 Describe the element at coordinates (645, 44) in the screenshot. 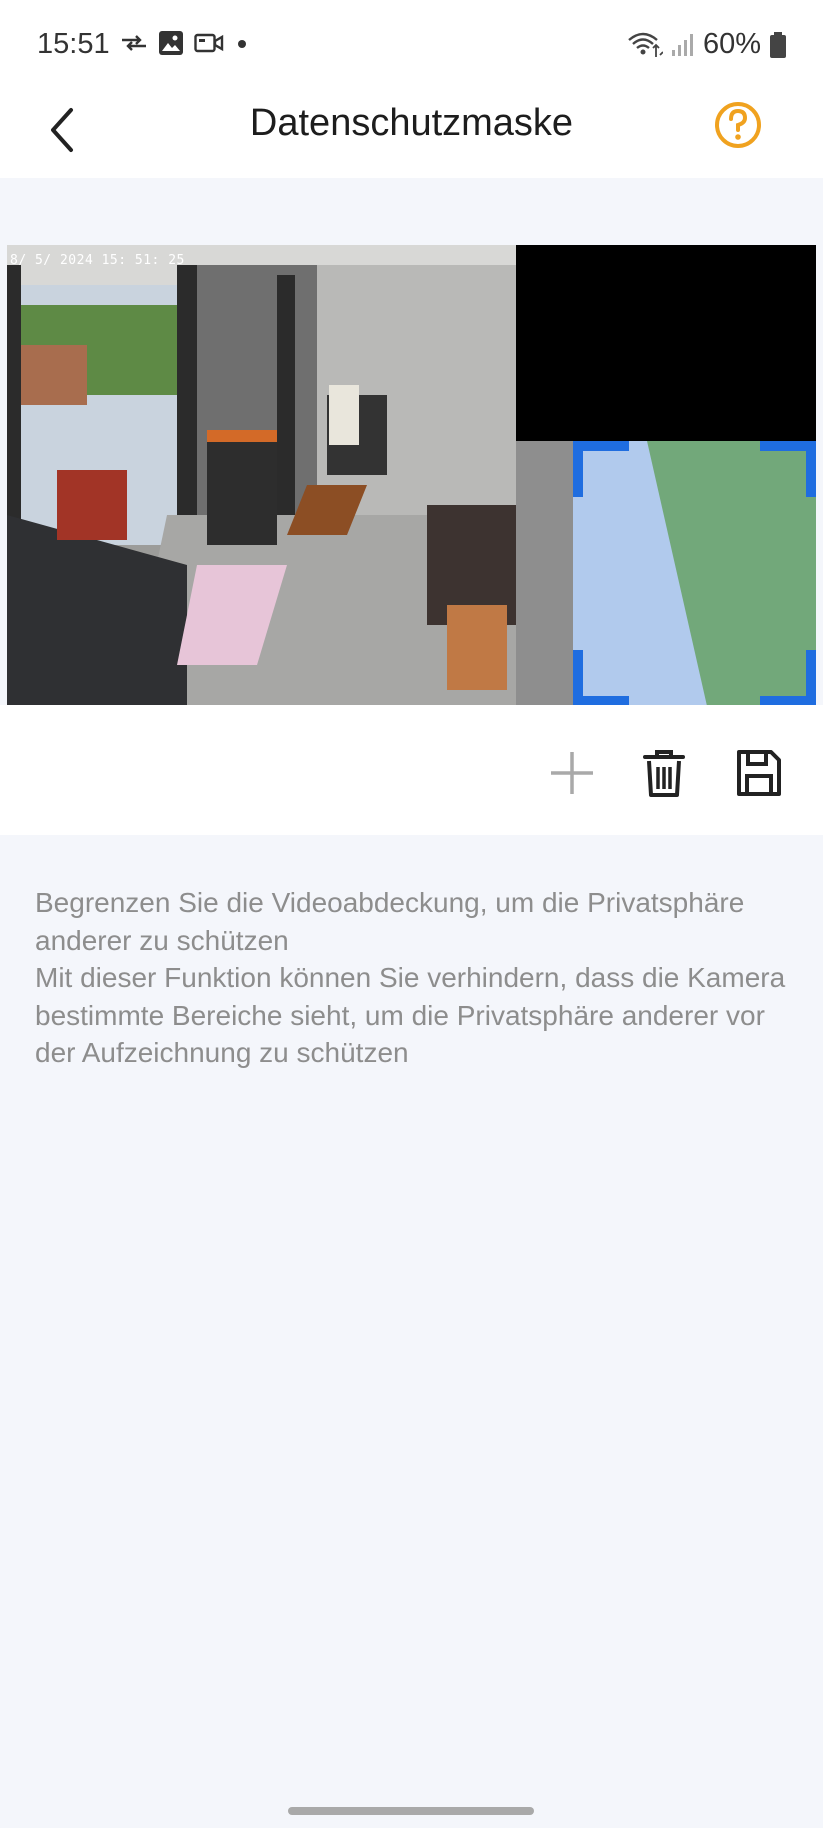

I see `wifi-icon` at that location.